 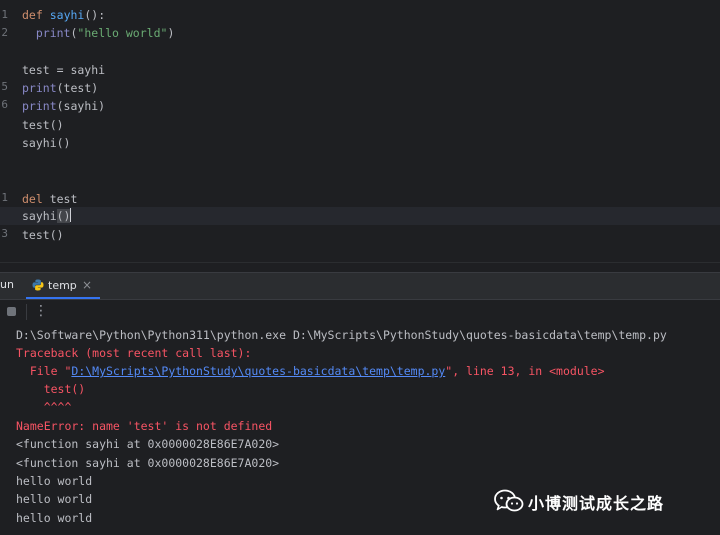 What do you see at coordinates (71, 215) in the screenshot?
I see `text-caret` at bounding box center [71, 215].